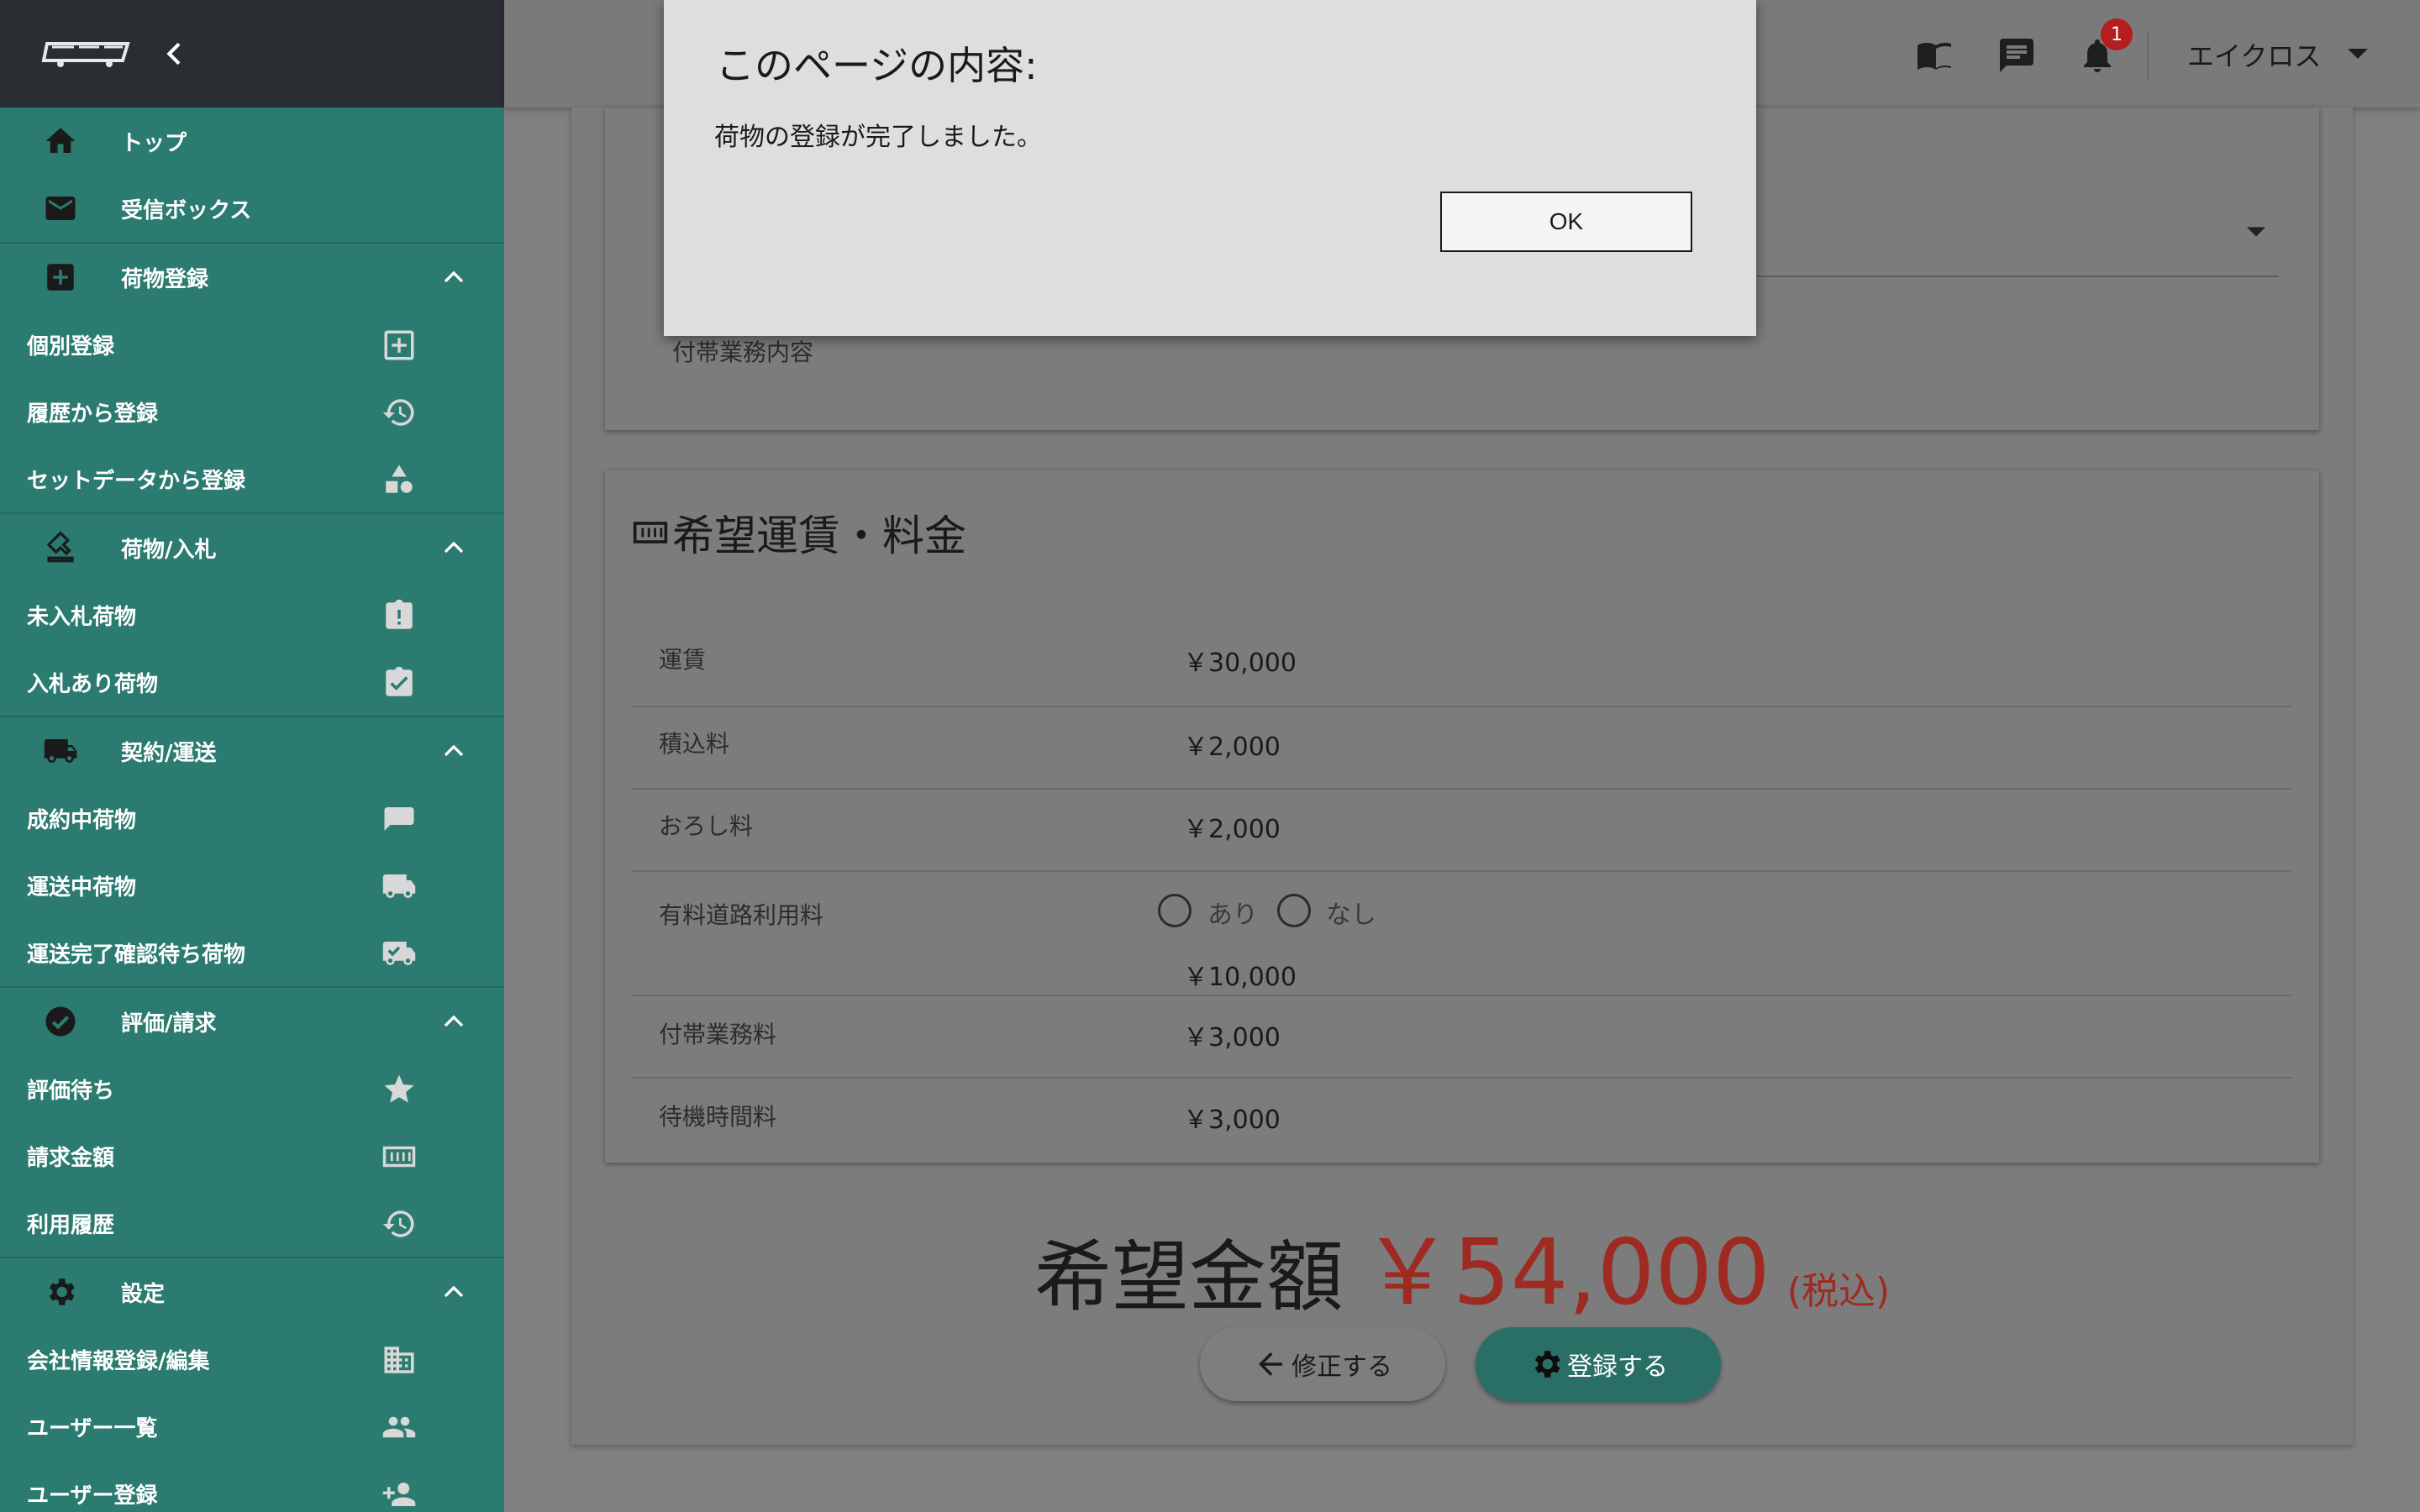  What do you see at coordinates (718, 1034) in the screenshot?
I see `fee-label: 付帯業務料` at bounding box center [718, 1034].